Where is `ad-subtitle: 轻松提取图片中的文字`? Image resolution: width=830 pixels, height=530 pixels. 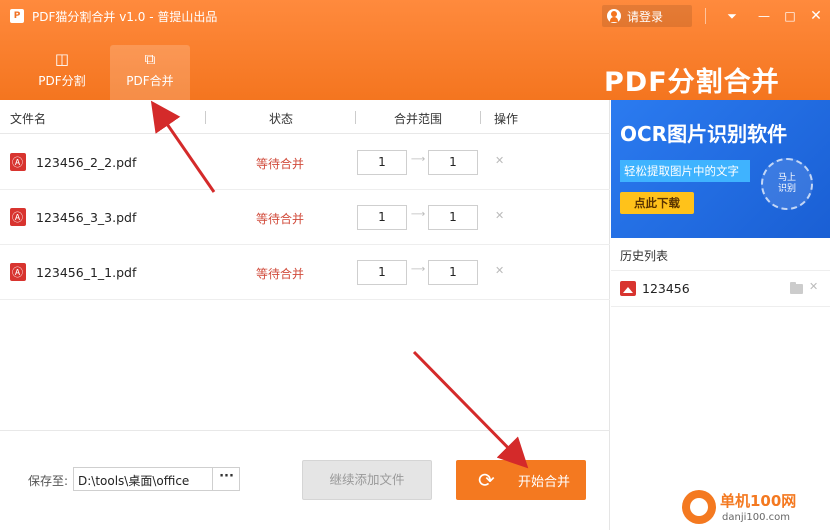 ad-subtitle: 轻松提取图片中的文字 is located at coordinates (685, 171).